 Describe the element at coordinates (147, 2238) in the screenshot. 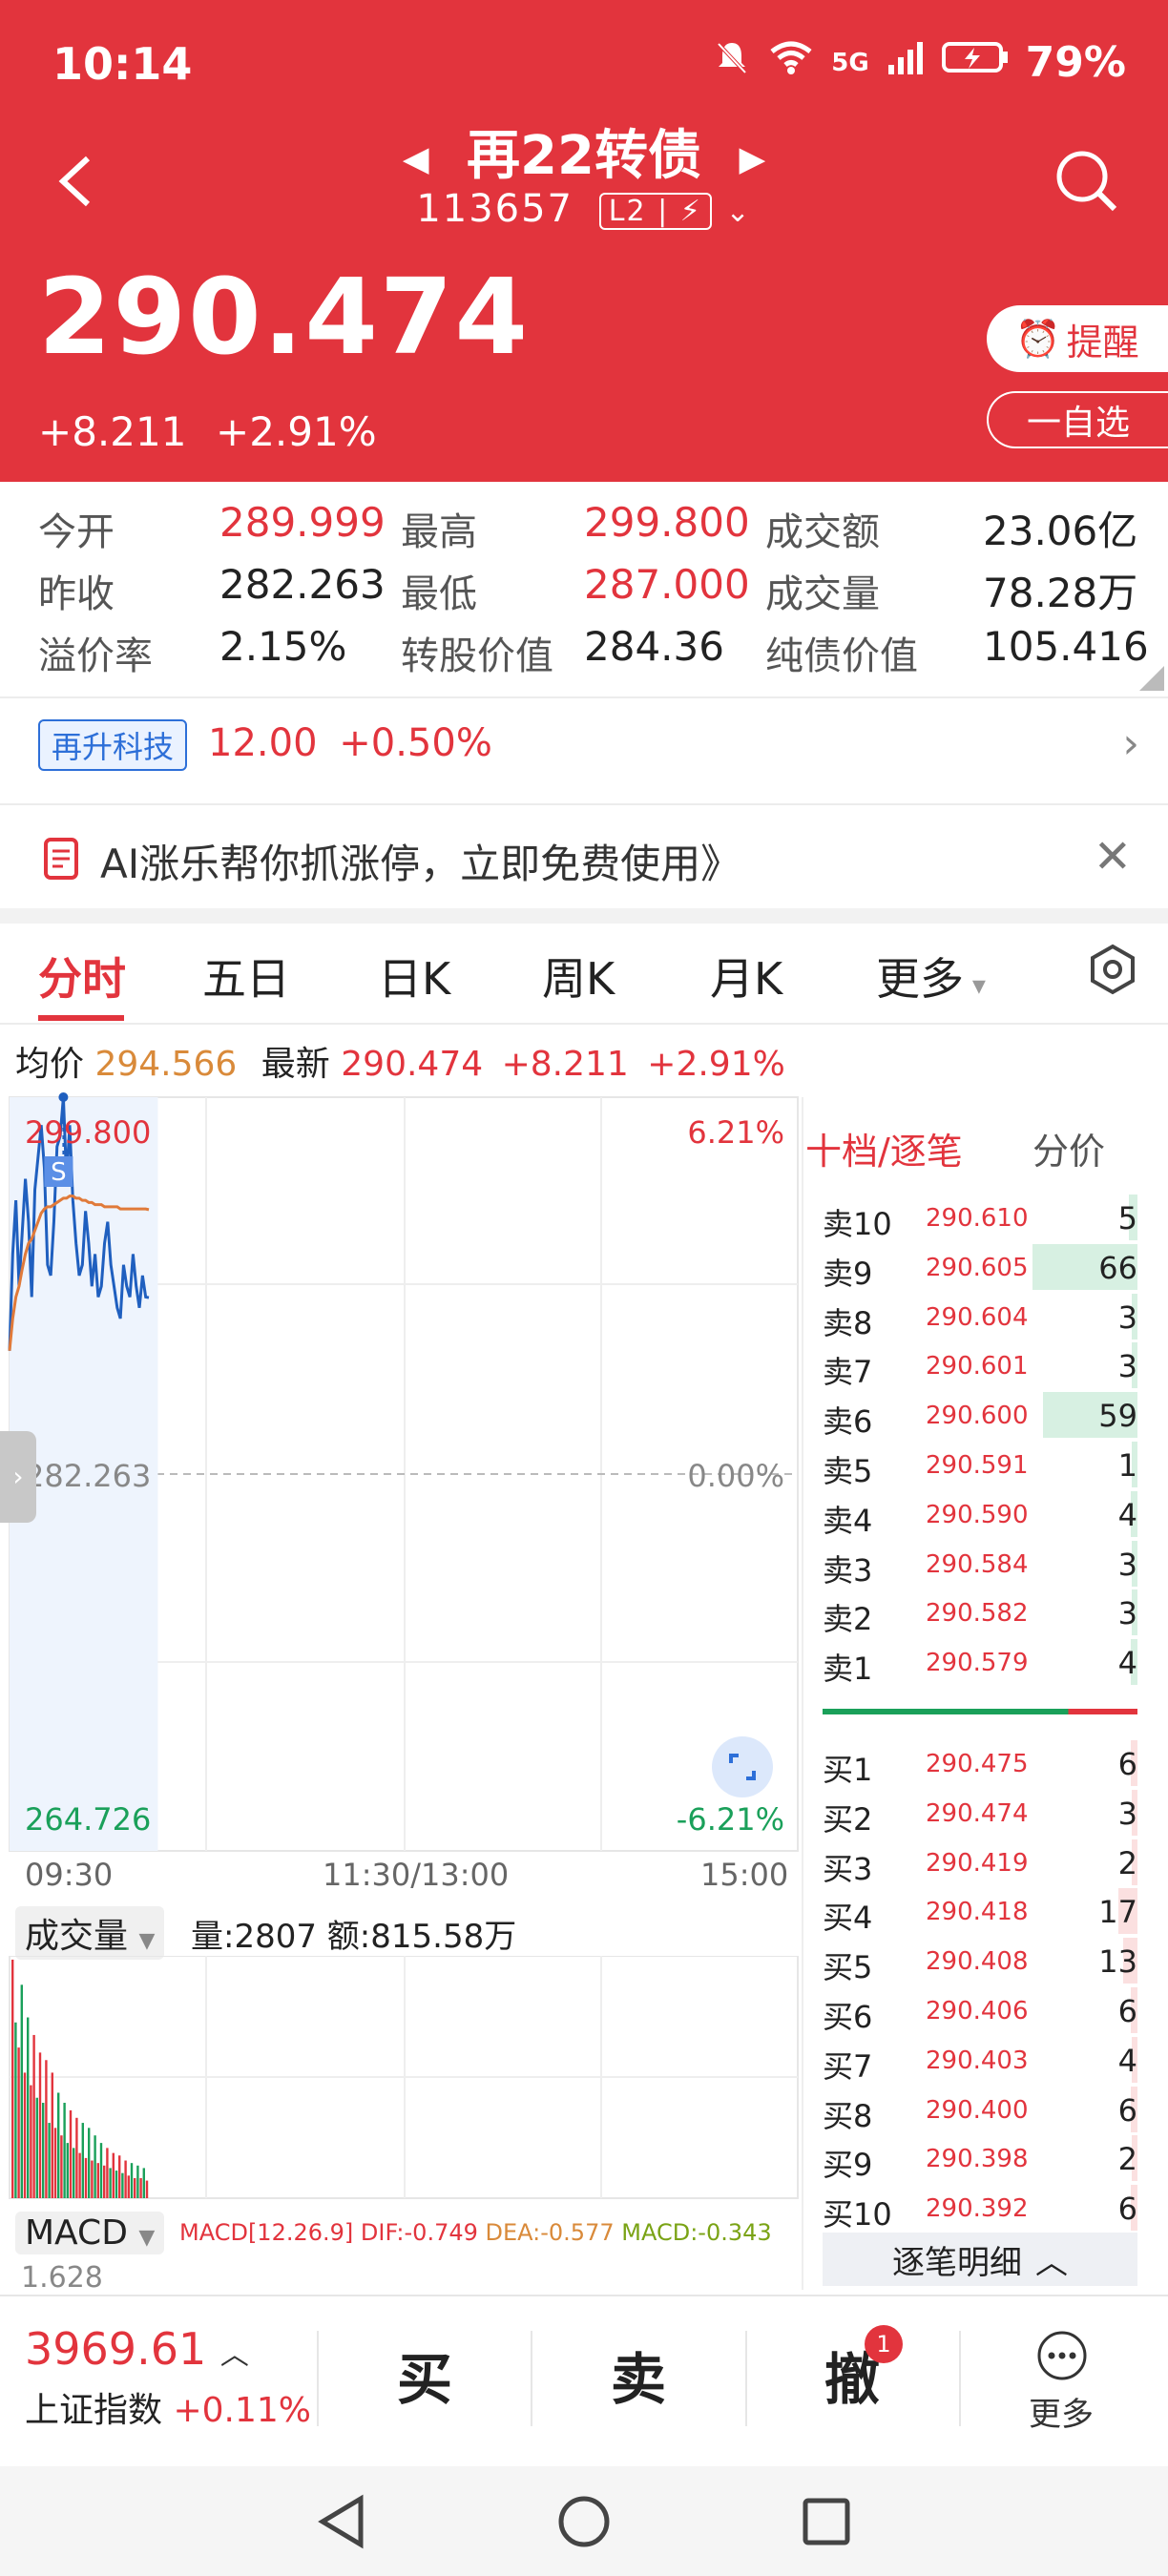

I see `caret-down-icon: ▼` at that location.